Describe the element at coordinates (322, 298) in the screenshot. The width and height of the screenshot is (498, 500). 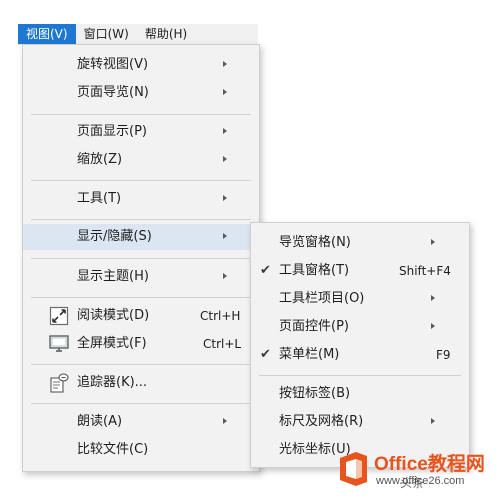
I see `menu-item-label: 工具栏项目(O)` at that location.